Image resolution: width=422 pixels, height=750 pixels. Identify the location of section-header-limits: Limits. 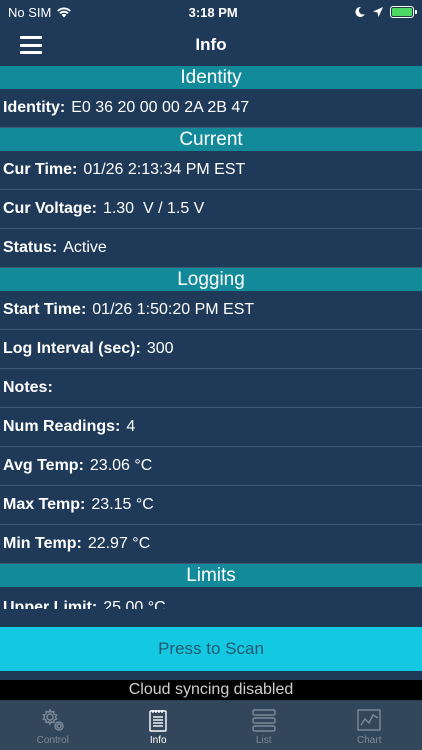
(211, 575).